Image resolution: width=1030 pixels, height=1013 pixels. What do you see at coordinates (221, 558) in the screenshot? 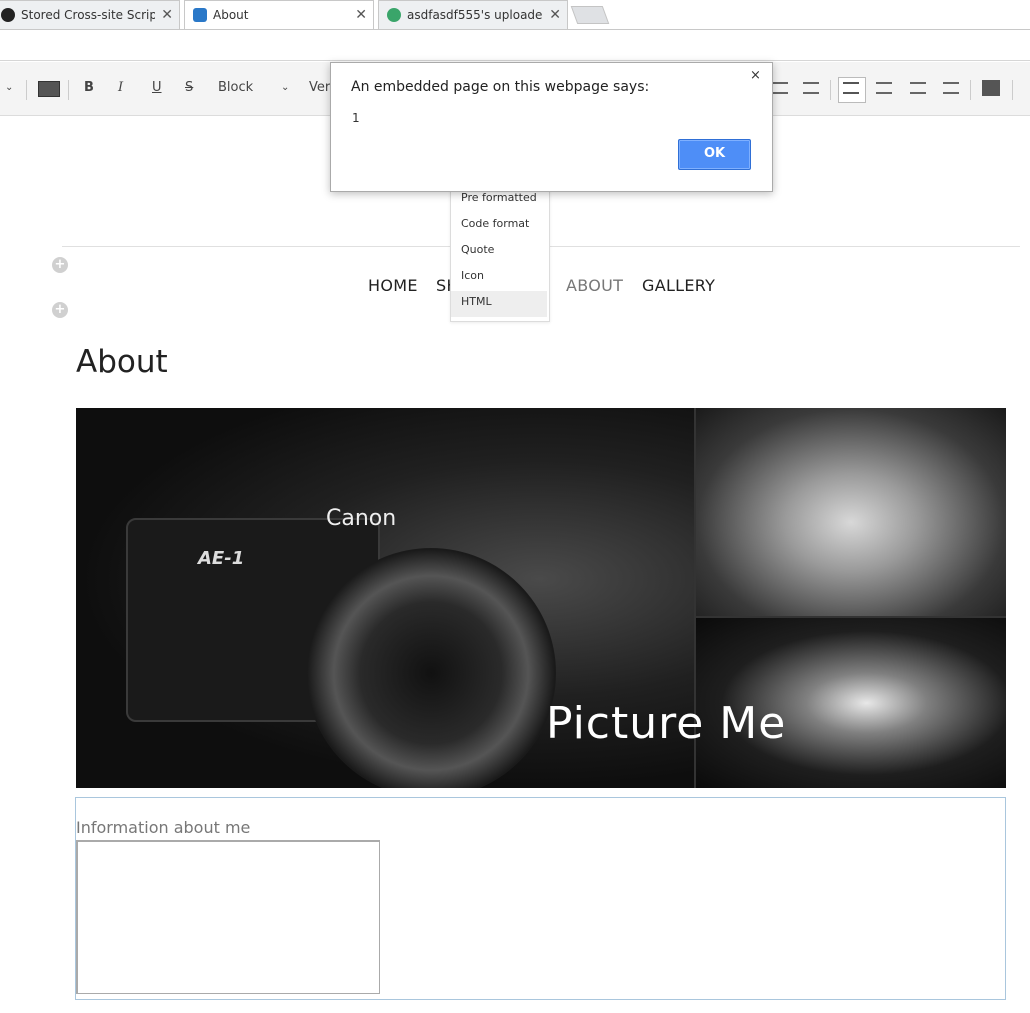
I see `camera-model-text: AE-1` at bounding box center [221, 558].